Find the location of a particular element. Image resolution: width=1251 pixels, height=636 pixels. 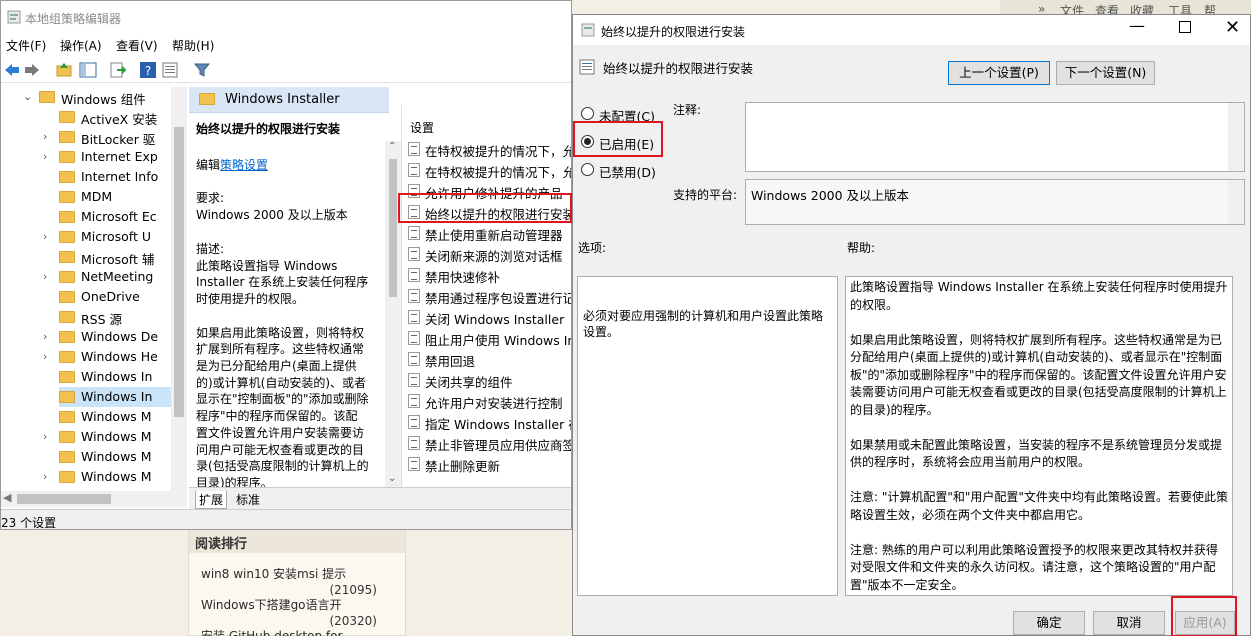

ranking-count-1: (21095) is located at coordinates (353, 590).